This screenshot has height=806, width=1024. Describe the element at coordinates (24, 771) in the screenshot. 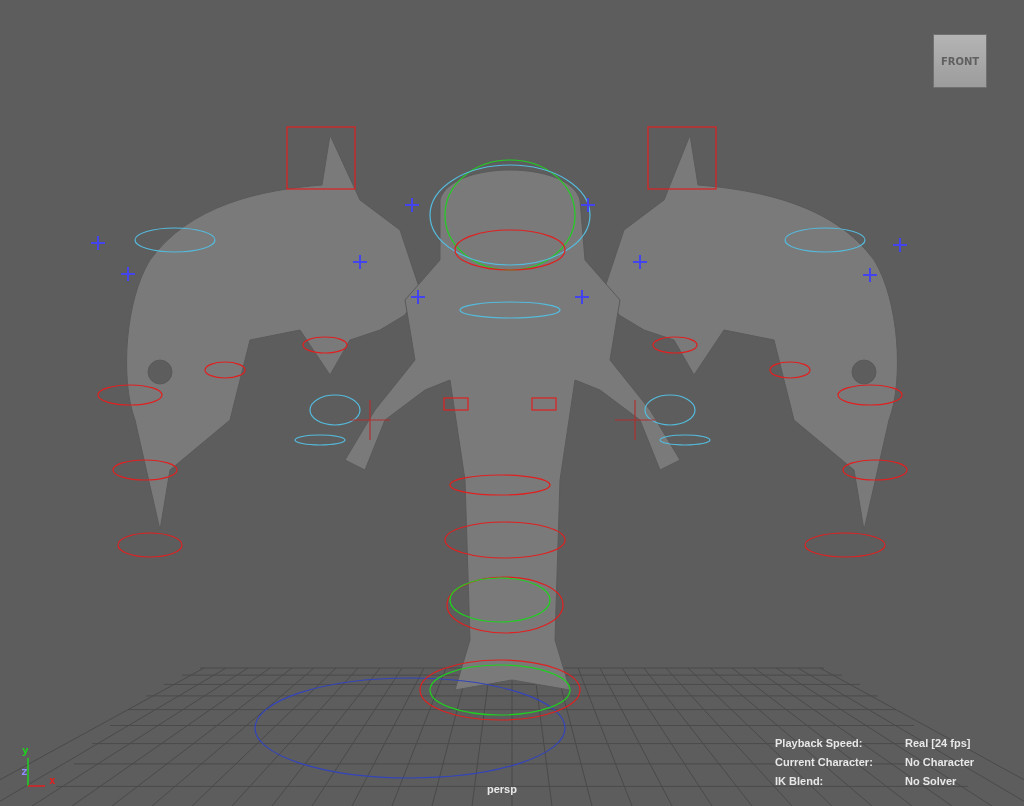

I see `axis-label: z` at that location.